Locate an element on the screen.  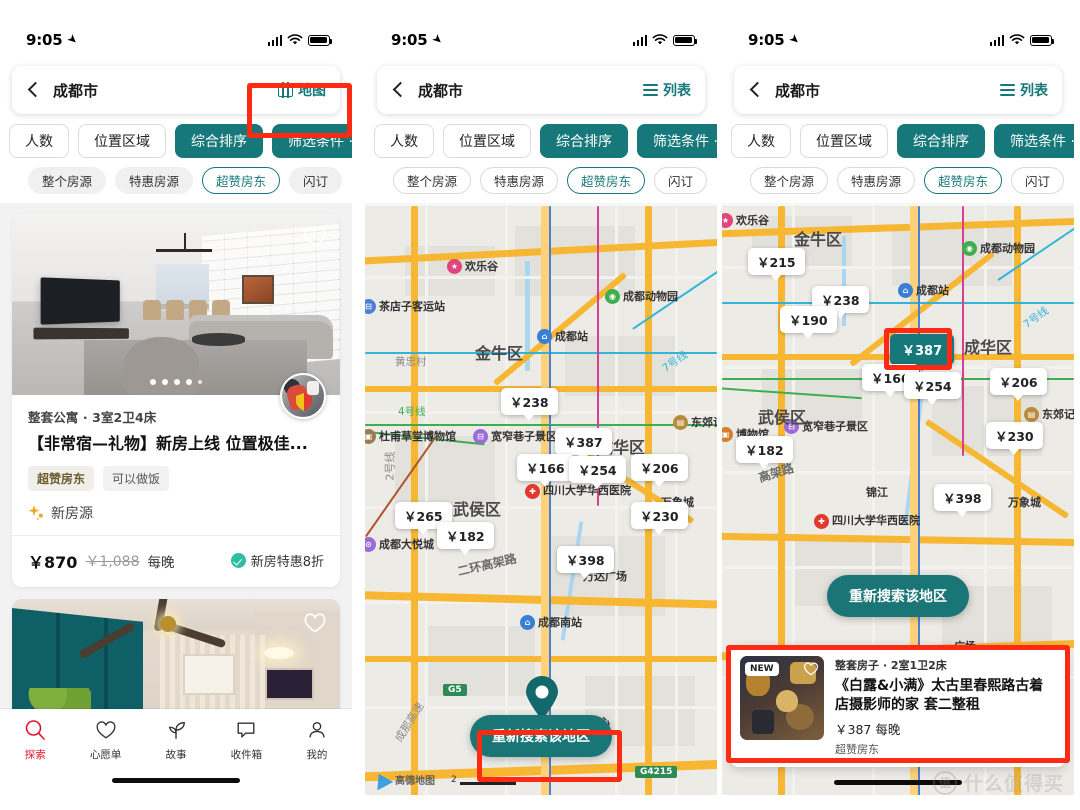
map-toggle-button: 地图 is located at coordinates (302, 90).